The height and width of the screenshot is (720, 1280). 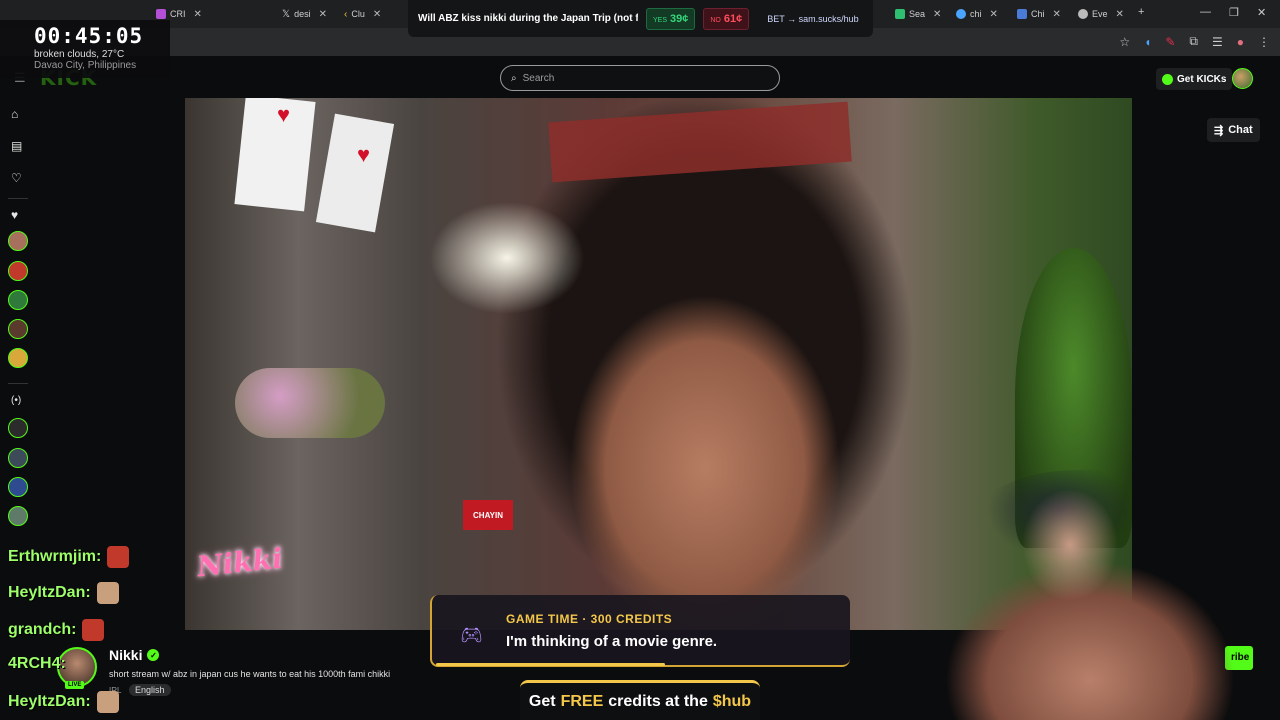 What do you see at coordinates (16, 400) in the screenshot?
I see `live-broadcast-icon: (•)` at bounding box center [16, 400].